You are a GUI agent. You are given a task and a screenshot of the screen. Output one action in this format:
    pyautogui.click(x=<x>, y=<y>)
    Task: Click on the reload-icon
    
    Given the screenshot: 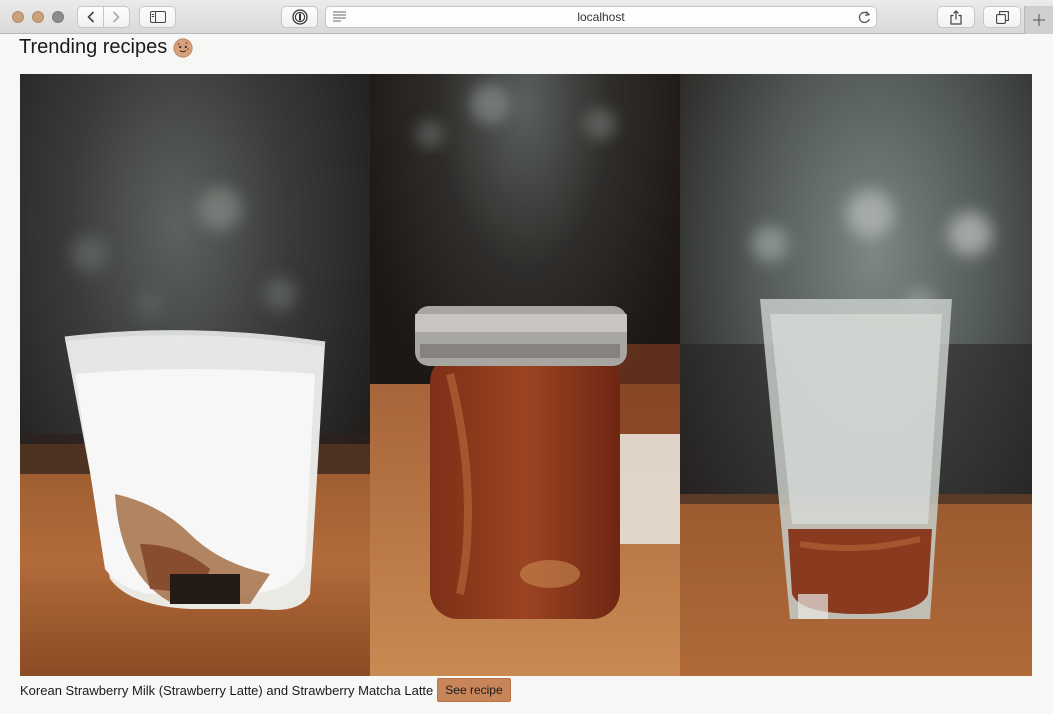 What is the action you would take?
    pyautogui.click(x=864, y=17)
    